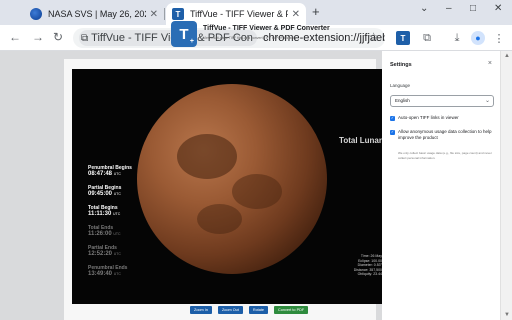 This screenshot has height=320, width=512. I want to click on tiffvue-favicon-icon: T, so click(178, 14).